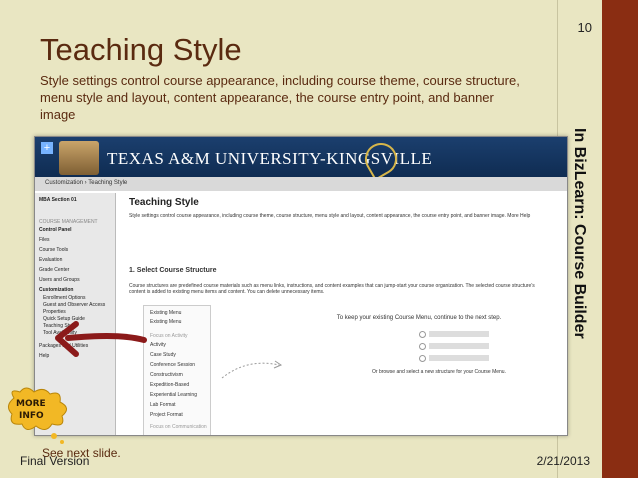 Image resolution: width=638 pixels, height=478 pixels. I want to click on slide-number: 10, so click(584, 27).